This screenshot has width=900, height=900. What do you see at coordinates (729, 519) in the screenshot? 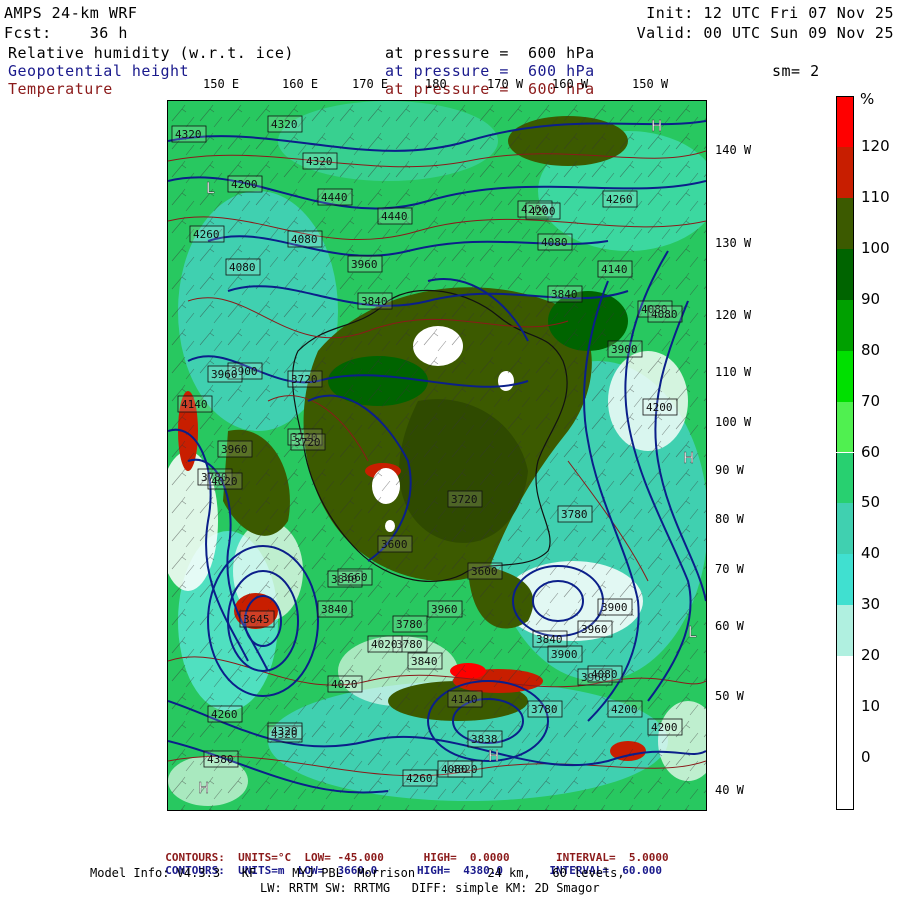
I see `lat-label-80w: 80 W` at bounding box center [729, 519].